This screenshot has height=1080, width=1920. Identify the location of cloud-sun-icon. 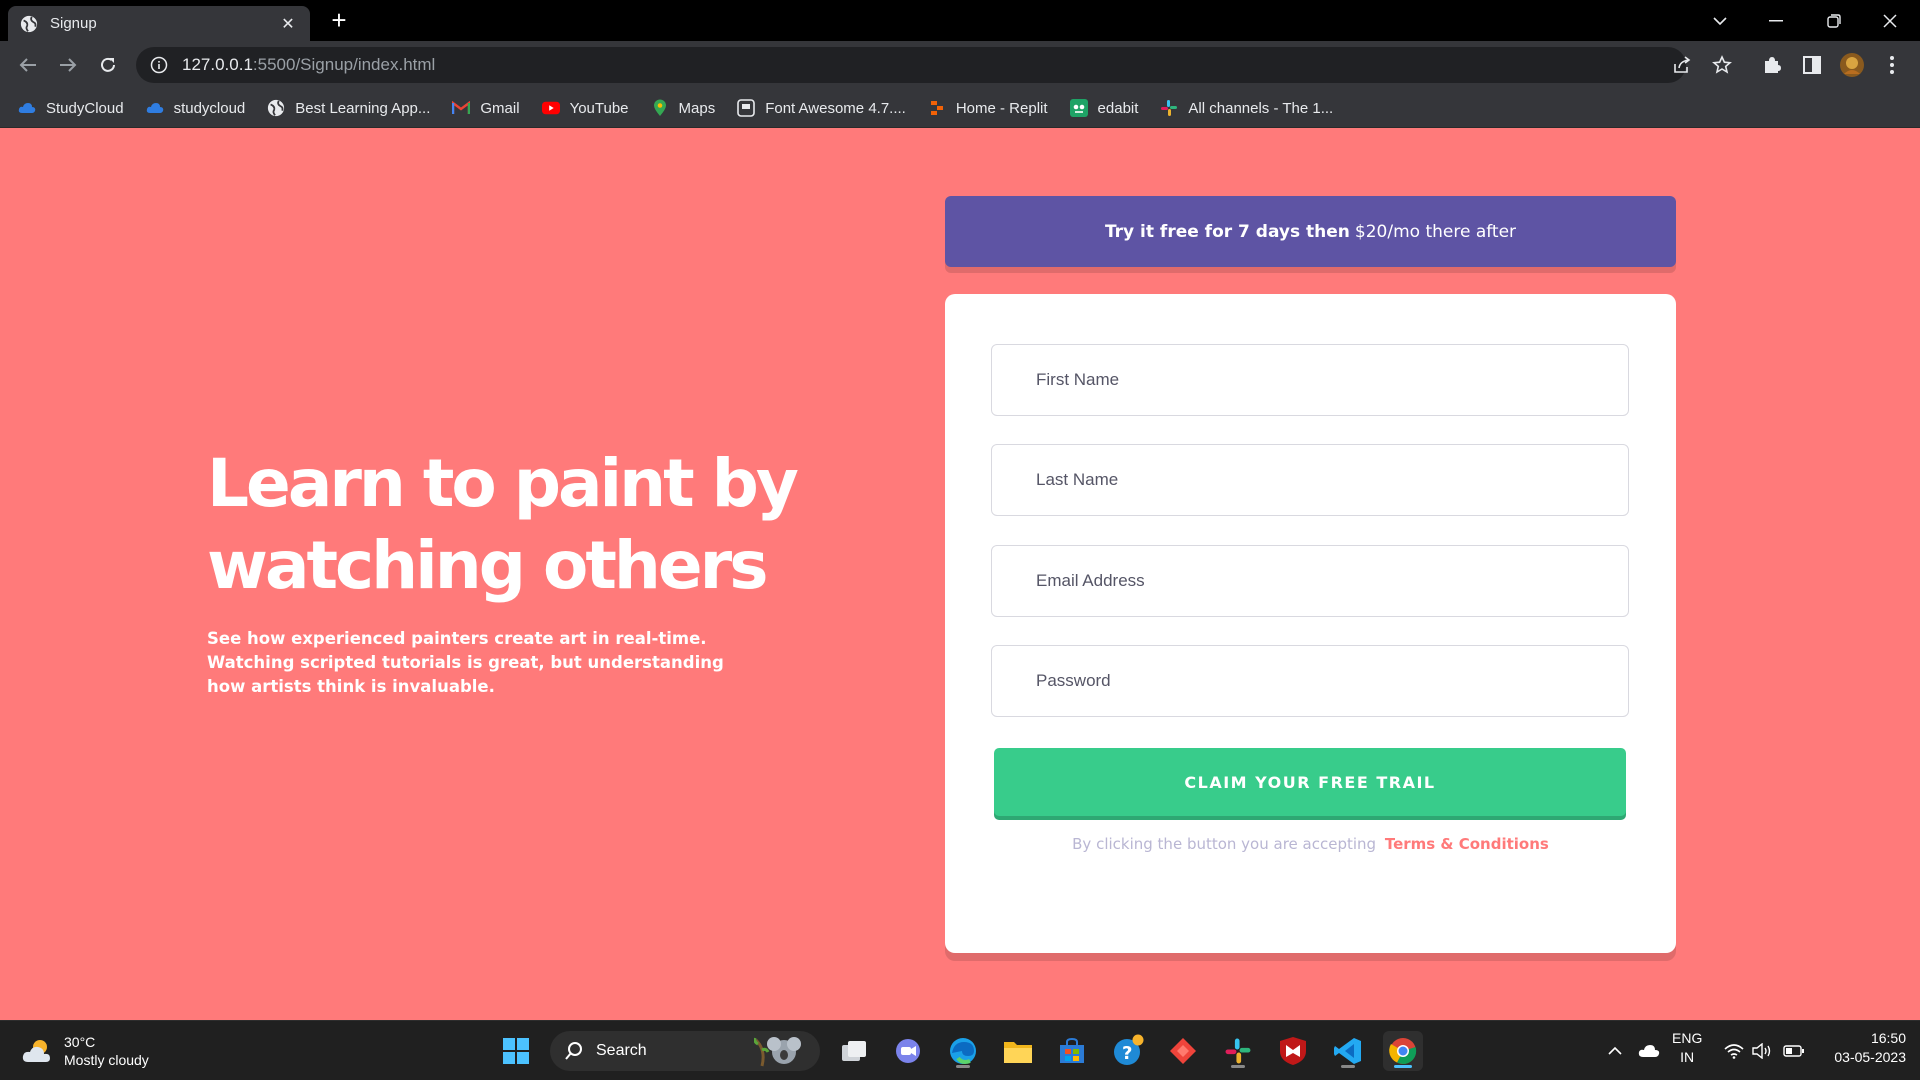
(36, 1051).